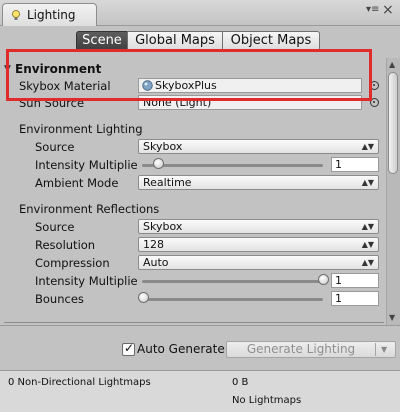 The image size is (400, 412). Describe the element at coordinates (232, 281) in the screenshot. I see `reflection-intensity-slider-track` at that location.